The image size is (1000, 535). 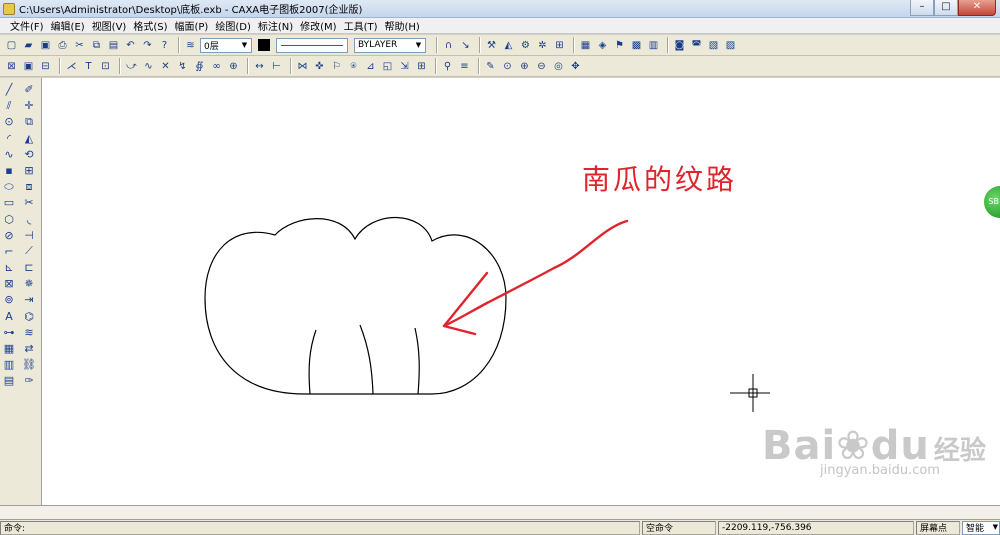 What do you see at coordinates (130, 45) in the screenshot?
I see `undo-icon: ↶` at bounding box center [130, 45].